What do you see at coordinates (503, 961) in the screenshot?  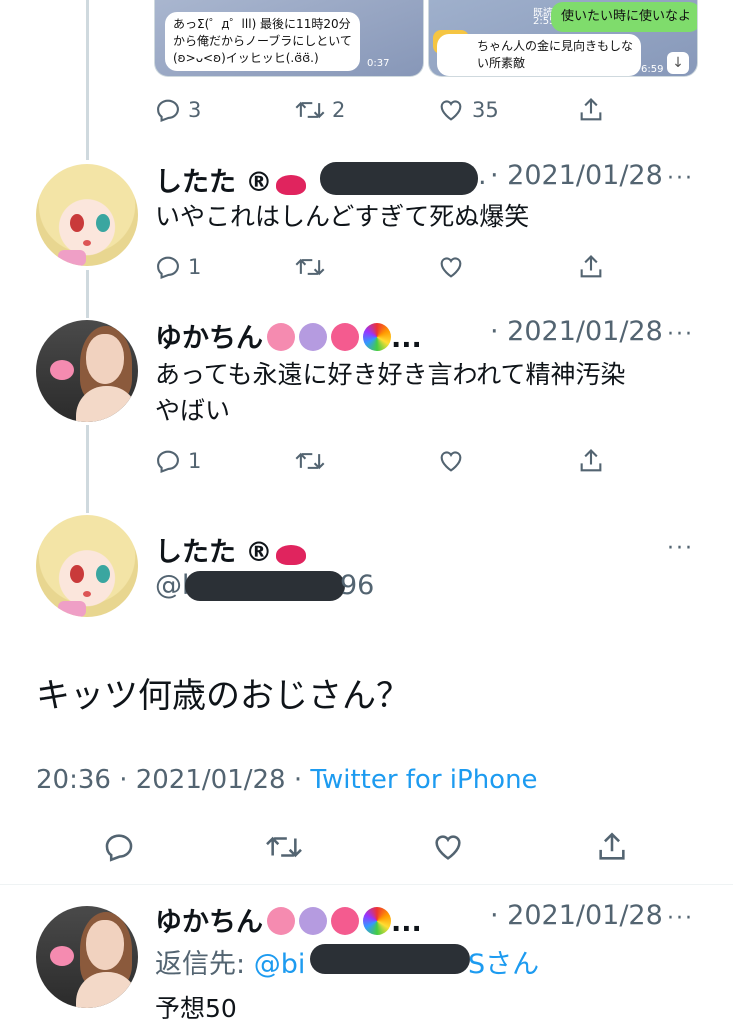 I see `reply-to-handle-suffix: Sさん` at bounding box center [503, 961].